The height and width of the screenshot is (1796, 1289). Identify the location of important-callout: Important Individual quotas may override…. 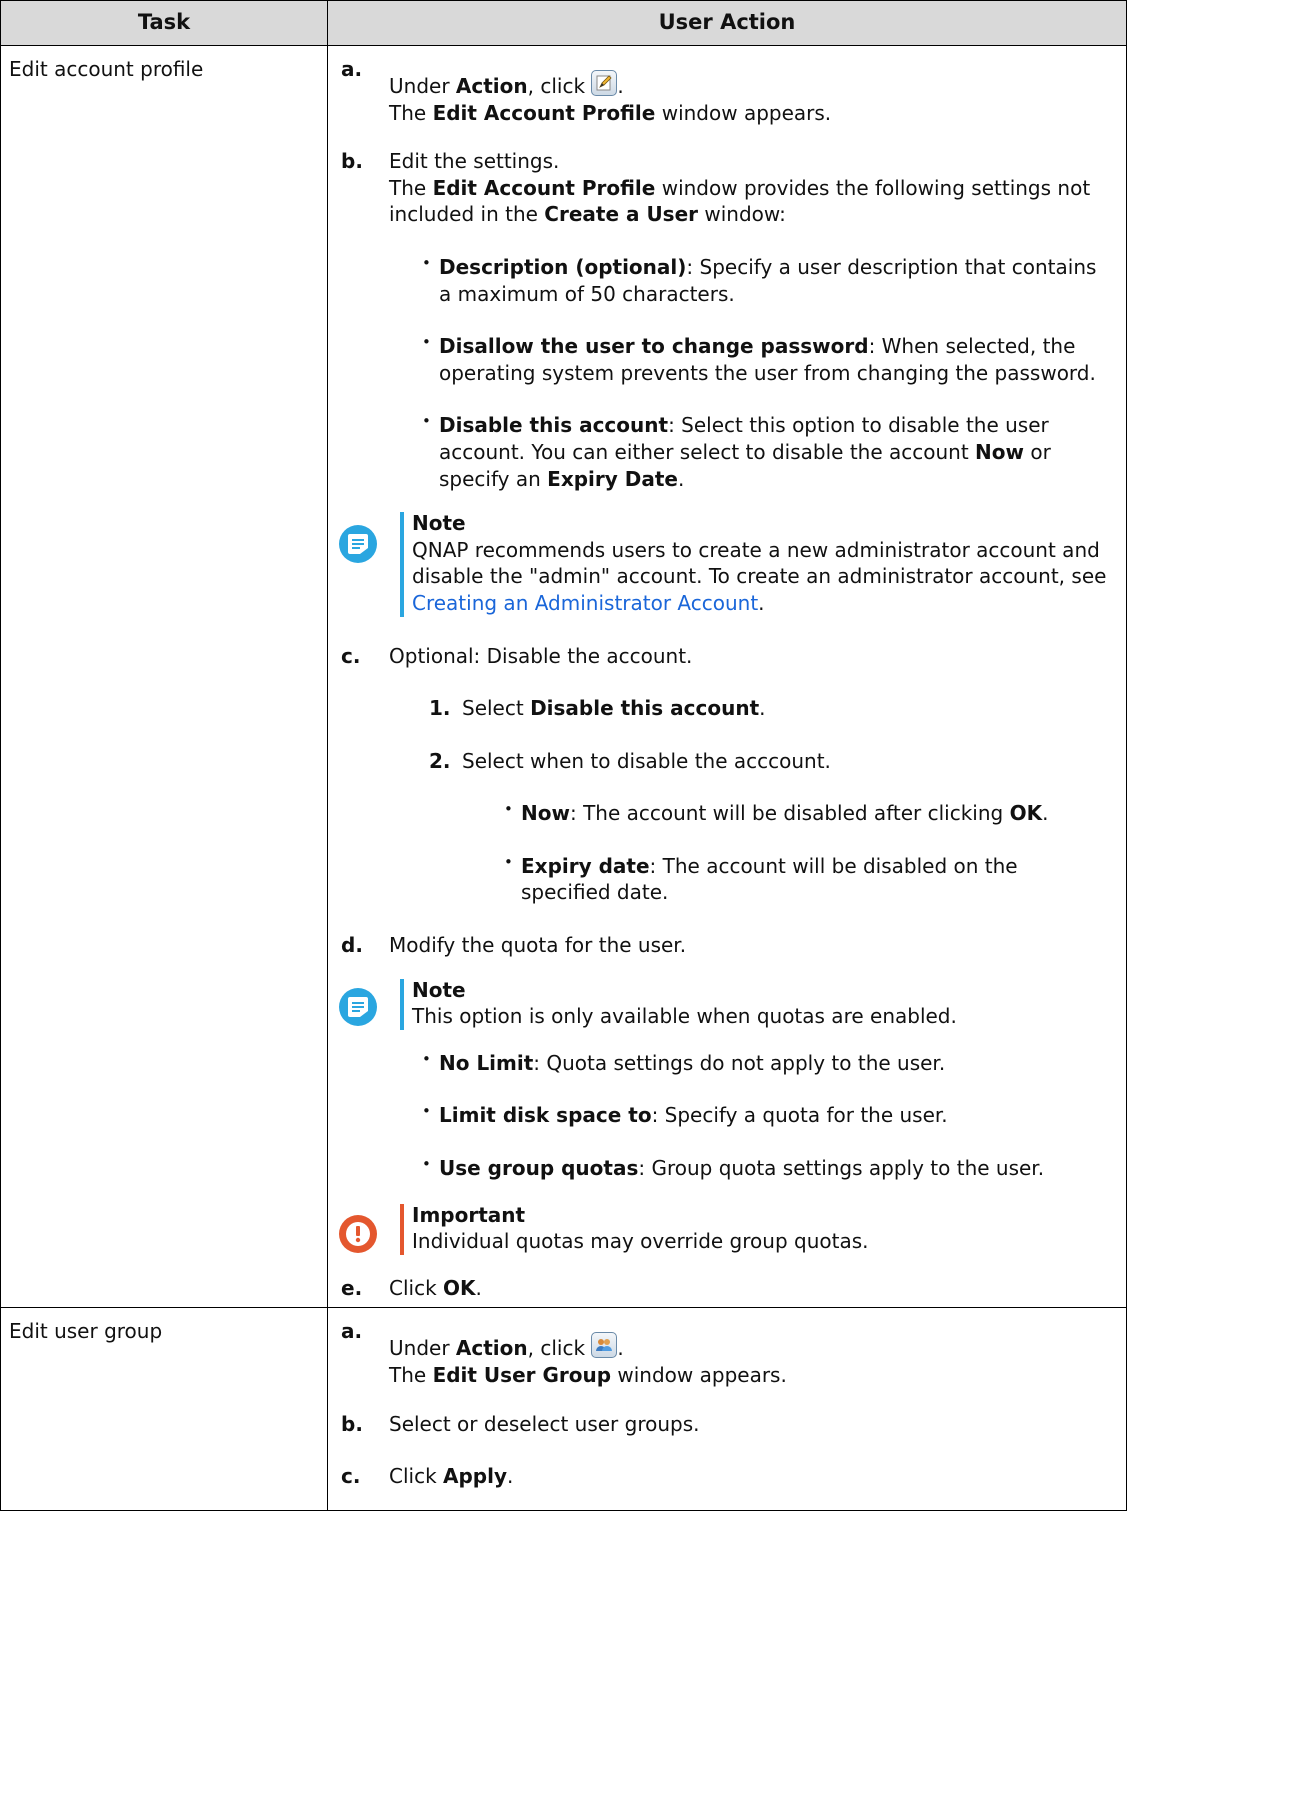
(704, 1228).